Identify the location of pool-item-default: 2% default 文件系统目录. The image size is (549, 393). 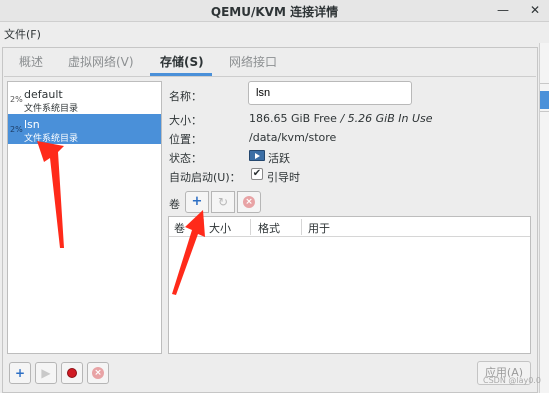
(84, 99).